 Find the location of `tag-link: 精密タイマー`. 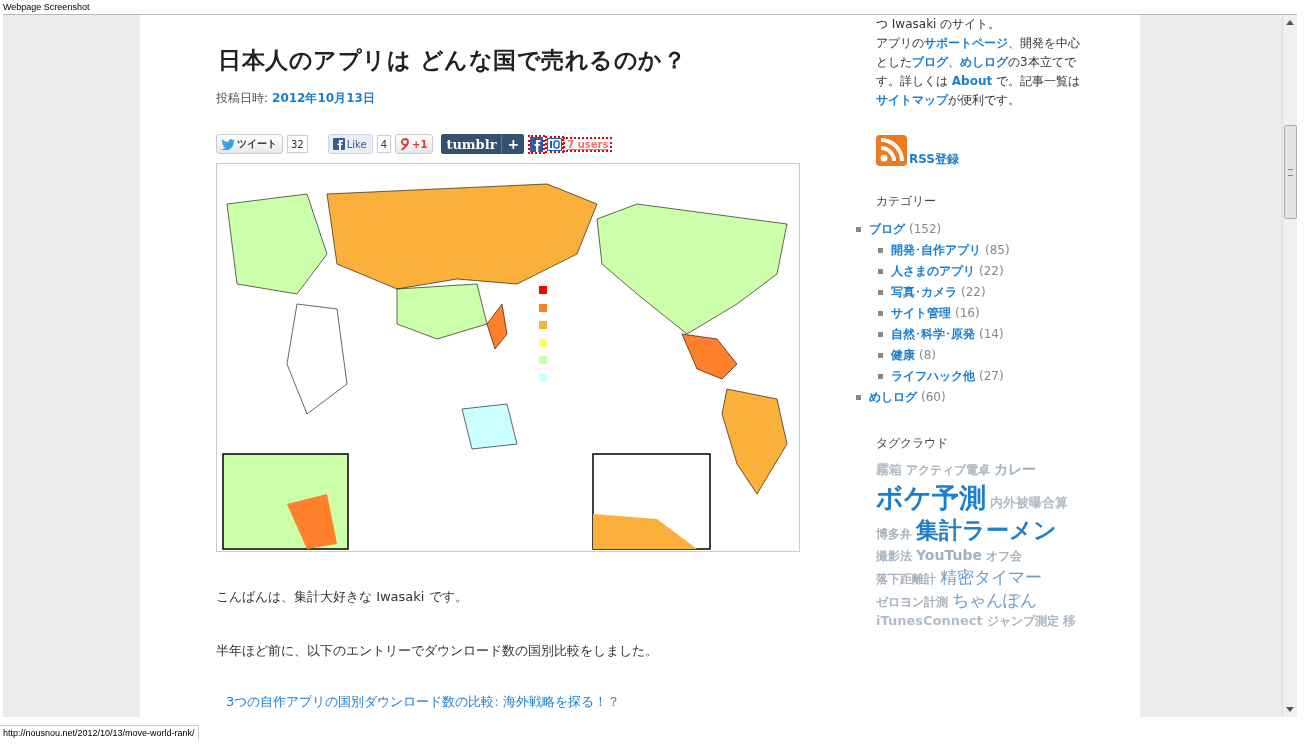

tag-link: 精密タイマー is located at coordinates (991, 577).